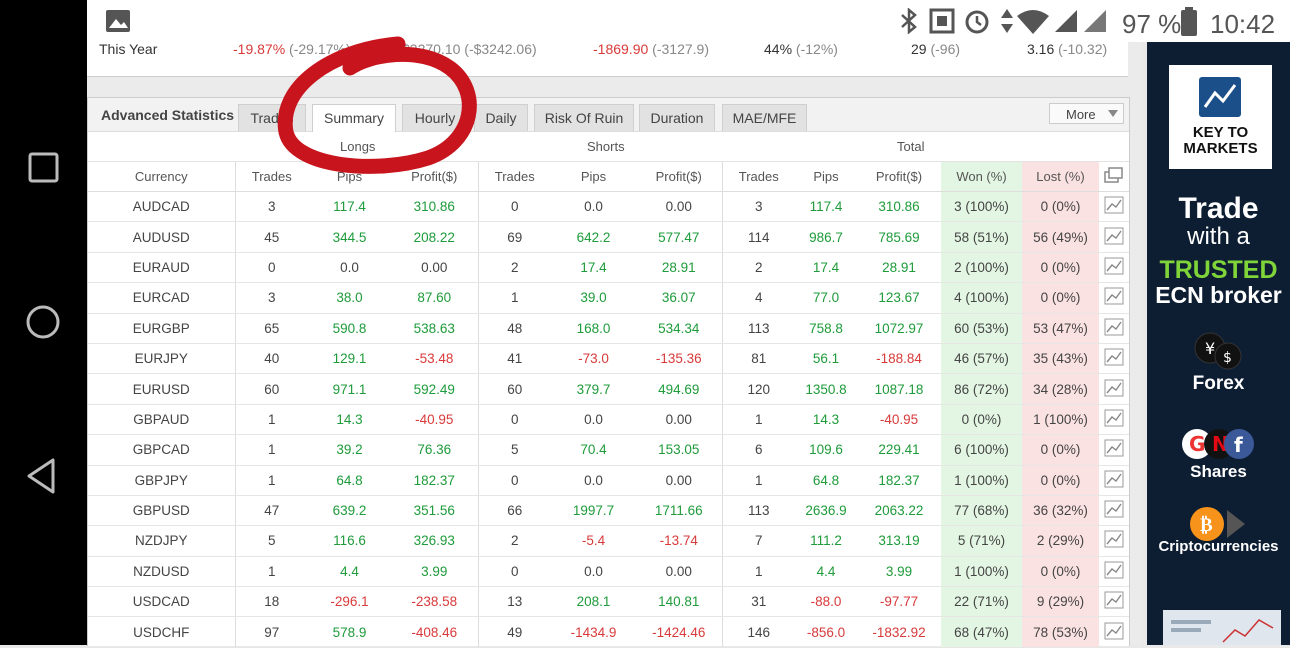  Describe the element at coordinates (679, 237) in the screenshot. I see `cell-short-profit: 577.47` at that location.